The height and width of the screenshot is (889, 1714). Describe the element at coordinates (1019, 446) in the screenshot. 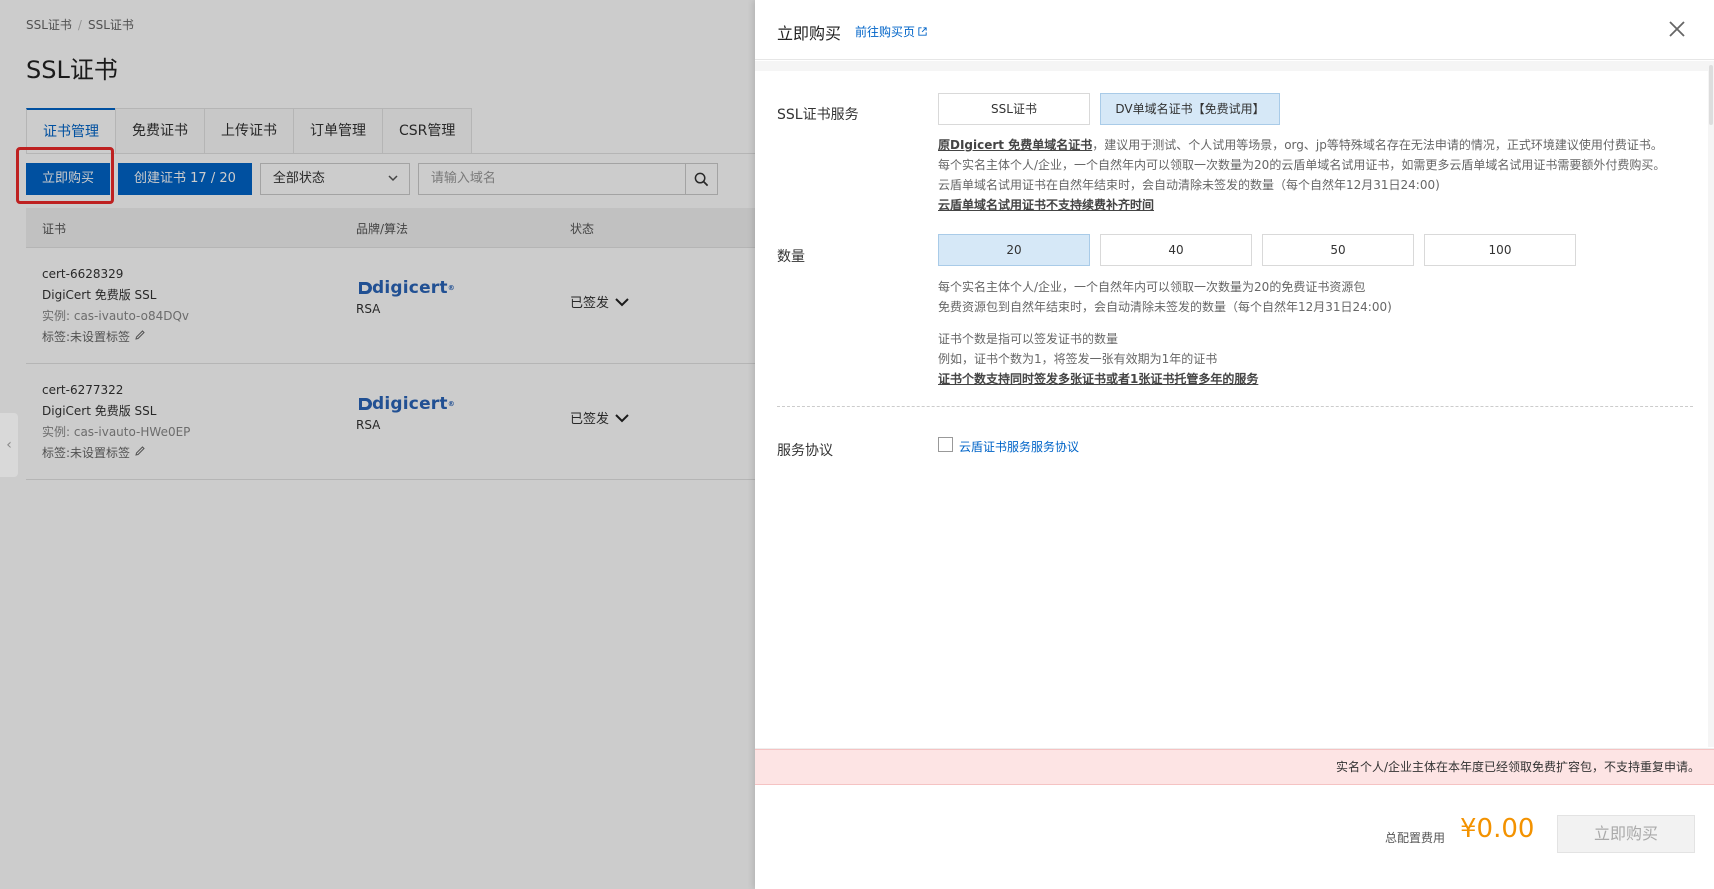

I see `agreement-link: 云盾证书服务服务协议` at that location.